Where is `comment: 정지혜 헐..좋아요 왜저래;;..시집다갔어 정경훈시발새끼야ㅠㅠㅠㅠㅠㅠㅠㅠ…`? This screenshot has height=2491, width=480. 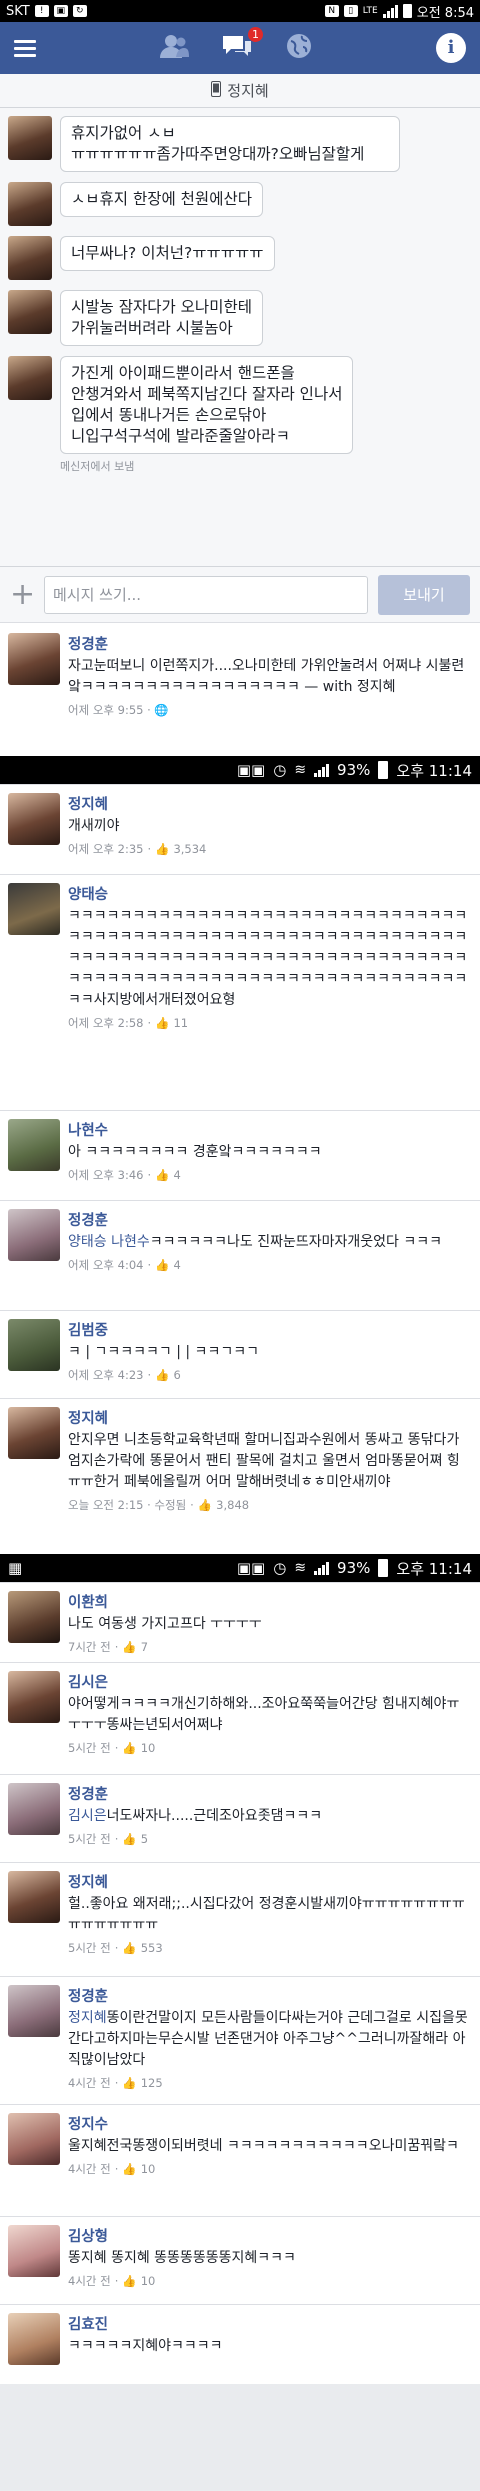 comment: 정지혜 헐..좋아요 왜저래;;..시집다갔어 정경훈시발새끼야ㅠㅠㅠㅠㅠㅠㅠㅠ… is located at coordinates (240, 1919).